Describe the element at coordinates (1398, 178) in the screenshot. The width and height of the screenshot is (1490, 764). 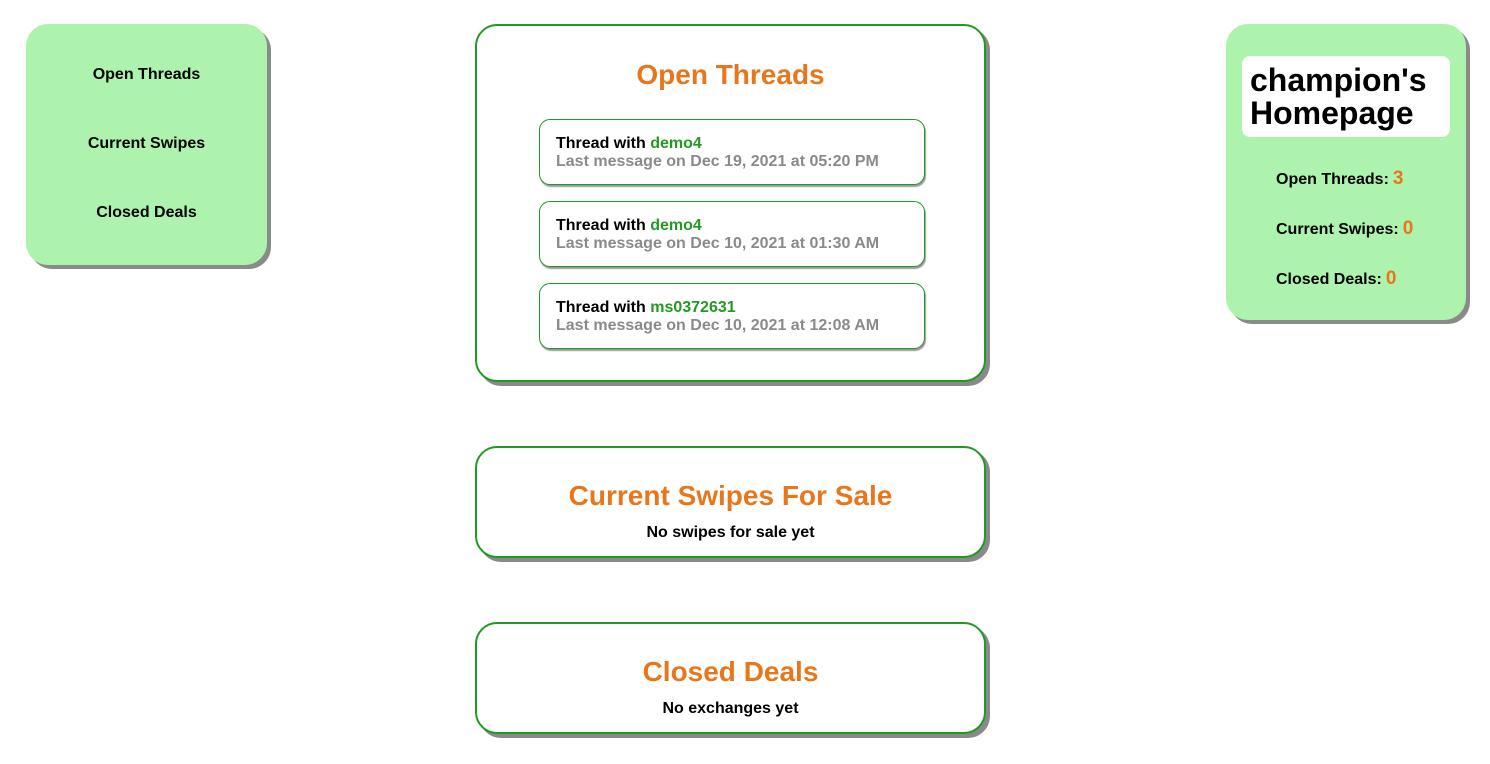
I see `stat-value: 3` at that location.